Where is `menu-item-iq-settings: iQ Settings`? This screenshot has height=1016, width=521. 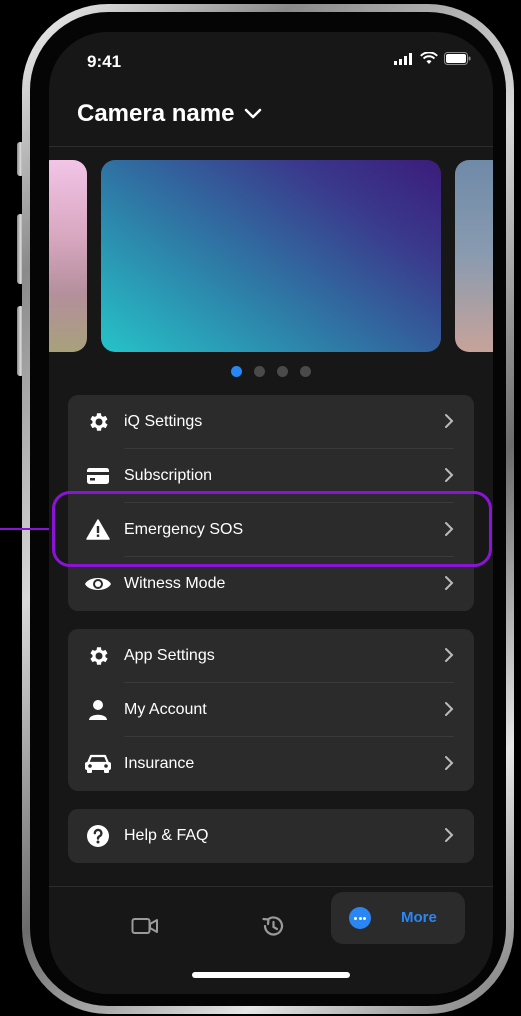 menu-item-iq-settings: iQ Settings is located at coordinates (271, 422).